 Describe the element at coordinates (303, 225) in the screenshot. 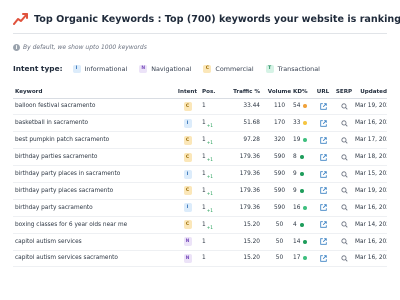

I see `kd-cell: 4` at that location.